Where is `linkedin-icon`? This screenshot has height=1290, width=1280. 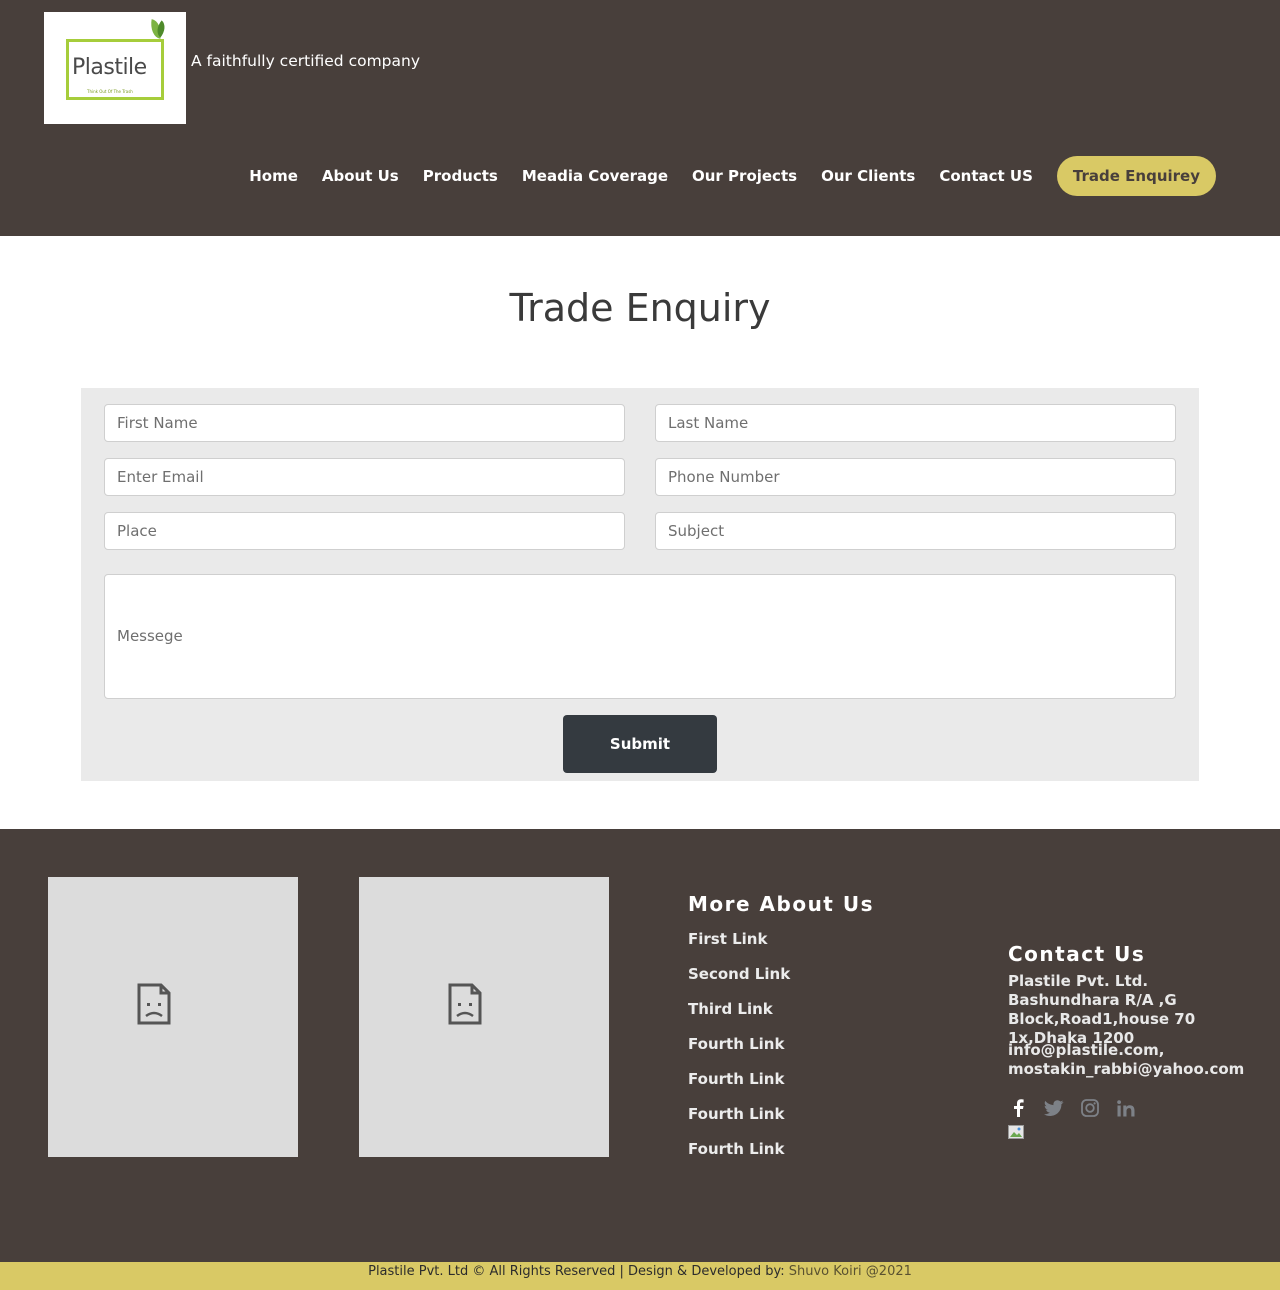 linkedin-icon is located at coordinates (1126, 1108).